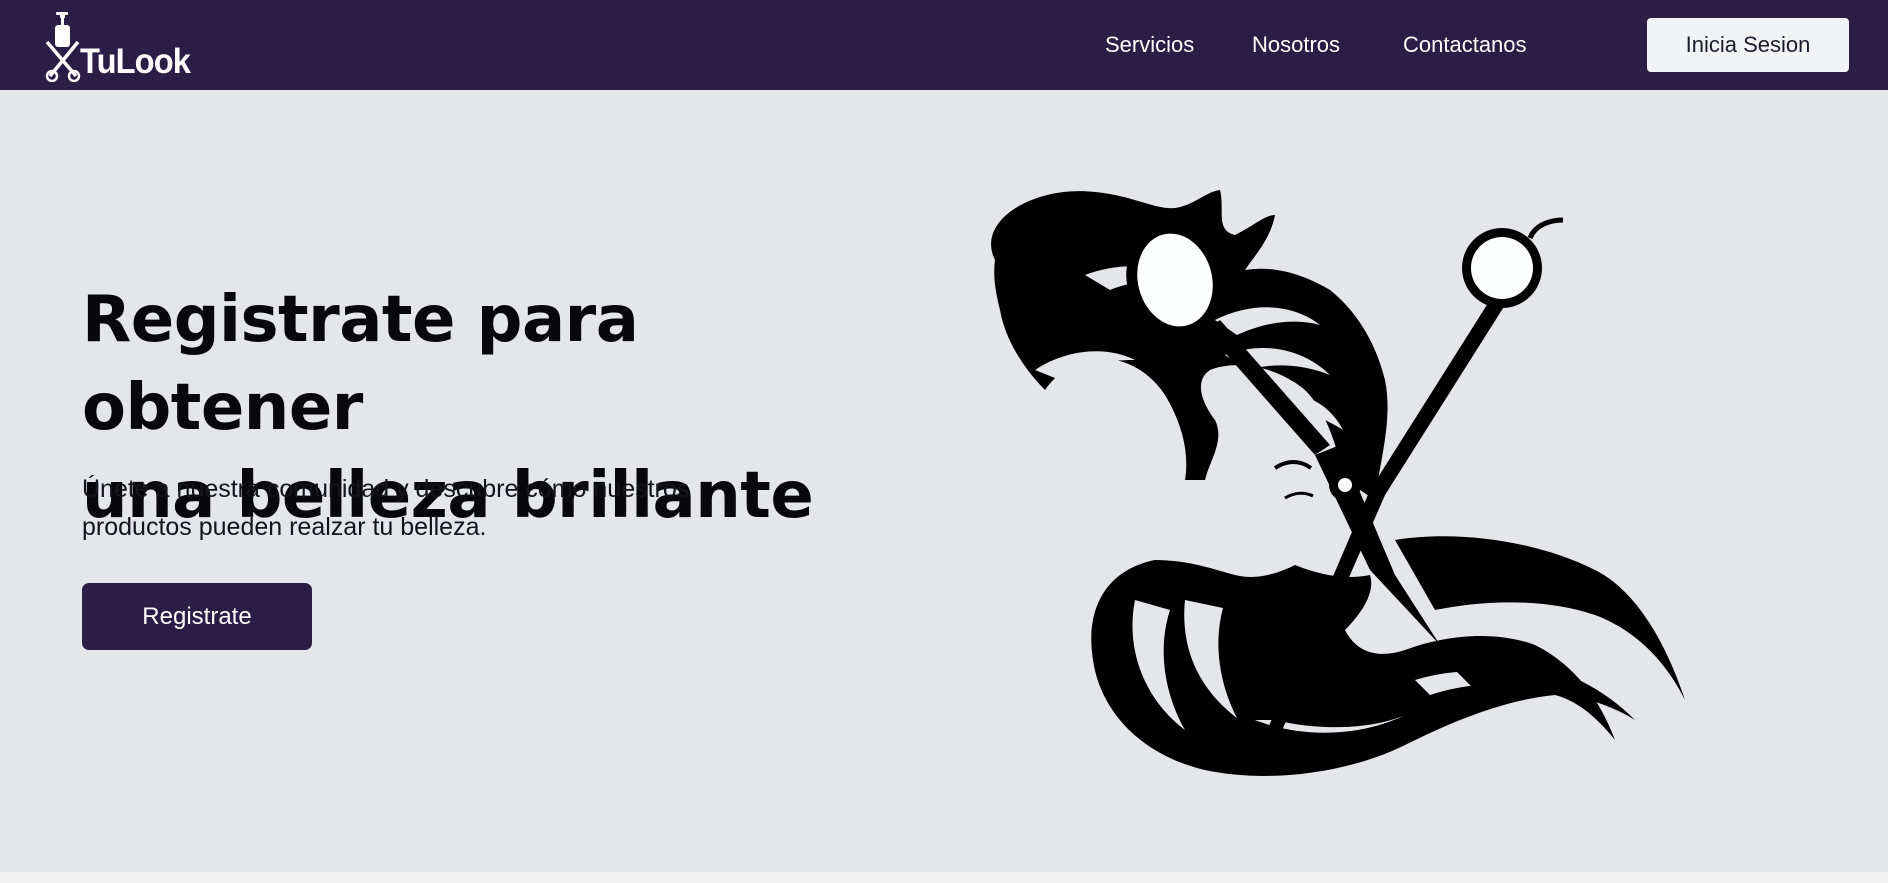 The height and width of the screenshot is (883, 1888). I want to click on nav-link-servicios: Servicios, so click(1149, 45).